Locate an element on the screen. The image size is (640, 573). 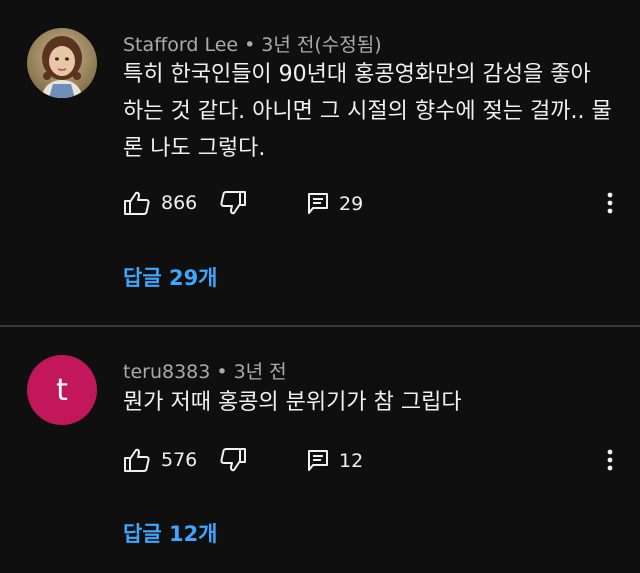
avatar-letter: t is located at coordinates (62, 390).